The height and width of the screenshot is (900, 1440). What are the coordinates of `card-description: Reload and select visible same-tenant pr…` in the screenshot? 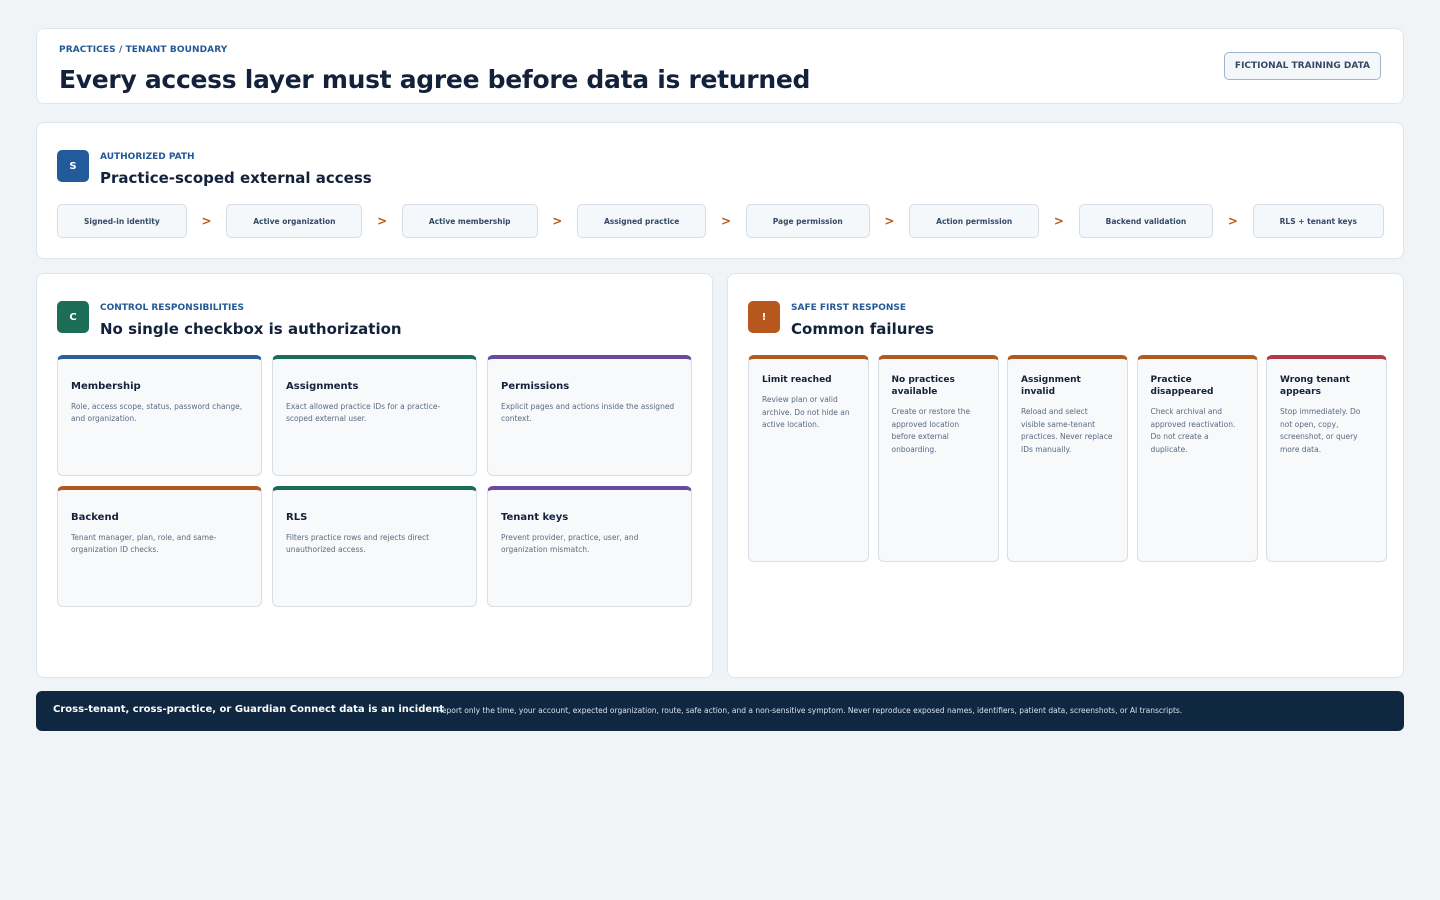 It's located at (1067, 430).